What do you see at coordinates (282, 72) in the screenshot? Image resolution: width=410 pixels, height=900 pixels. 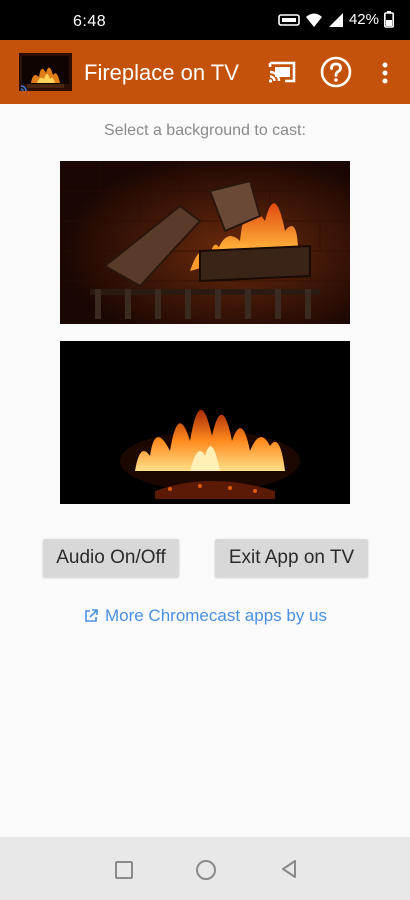 I see `cast-icon` at bounding box center [282, 72].